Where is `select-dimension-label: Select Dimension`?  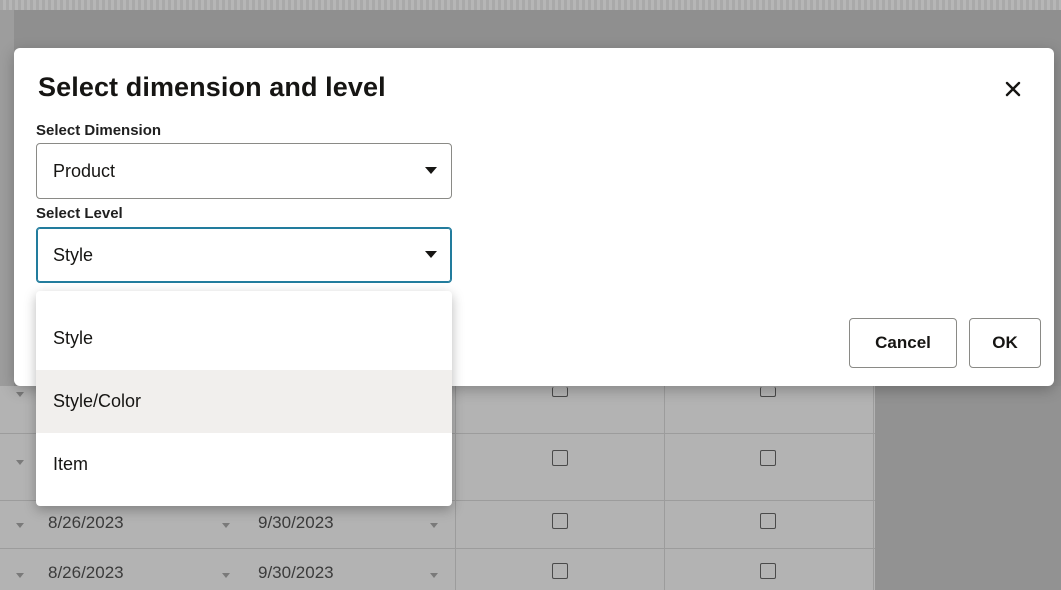 select-dimension-label: Select Dimension is located at coordinates (99, 130).